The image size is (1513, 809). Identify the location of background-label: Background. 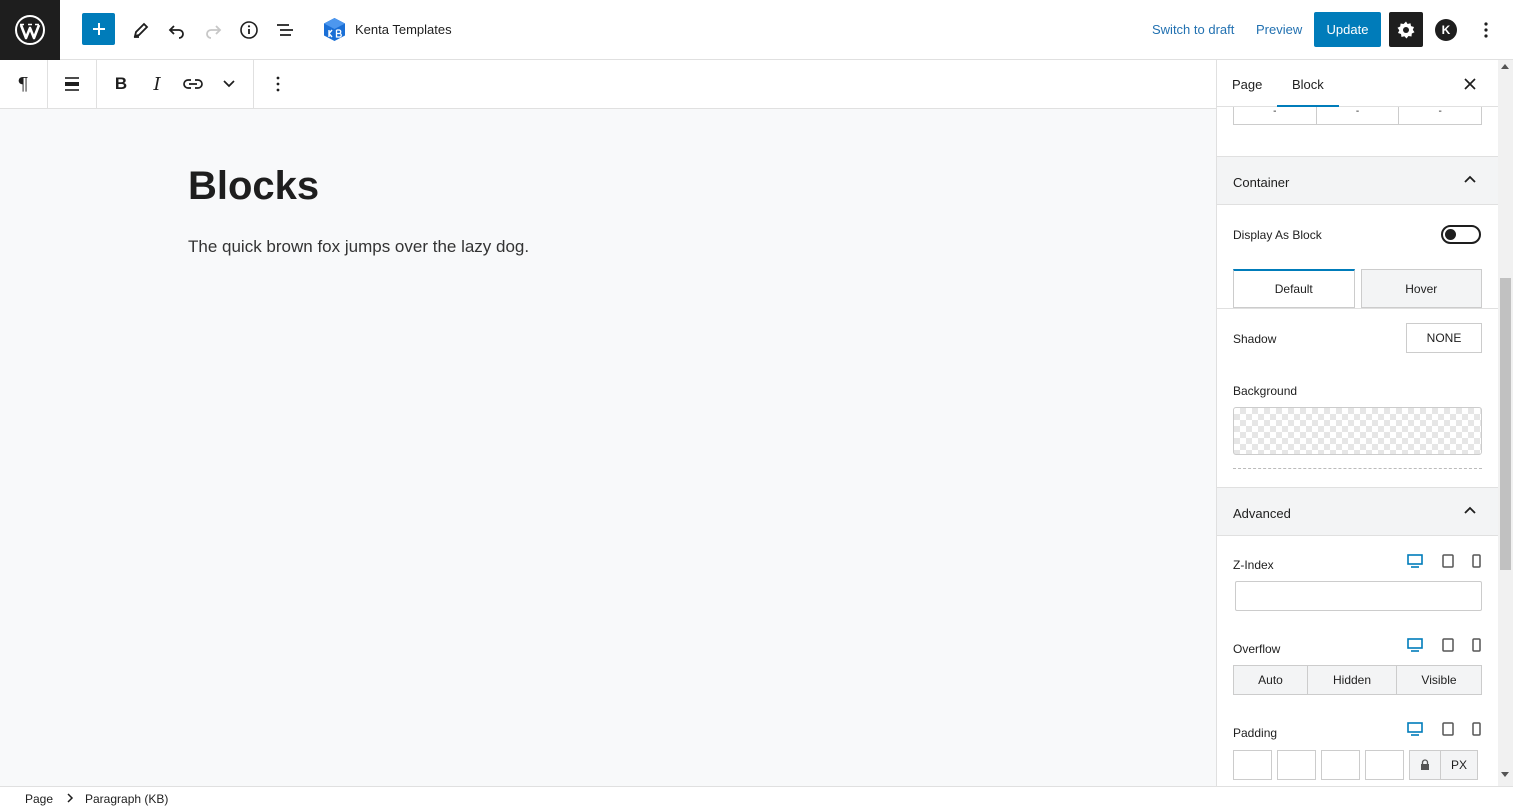
(1265, 391).